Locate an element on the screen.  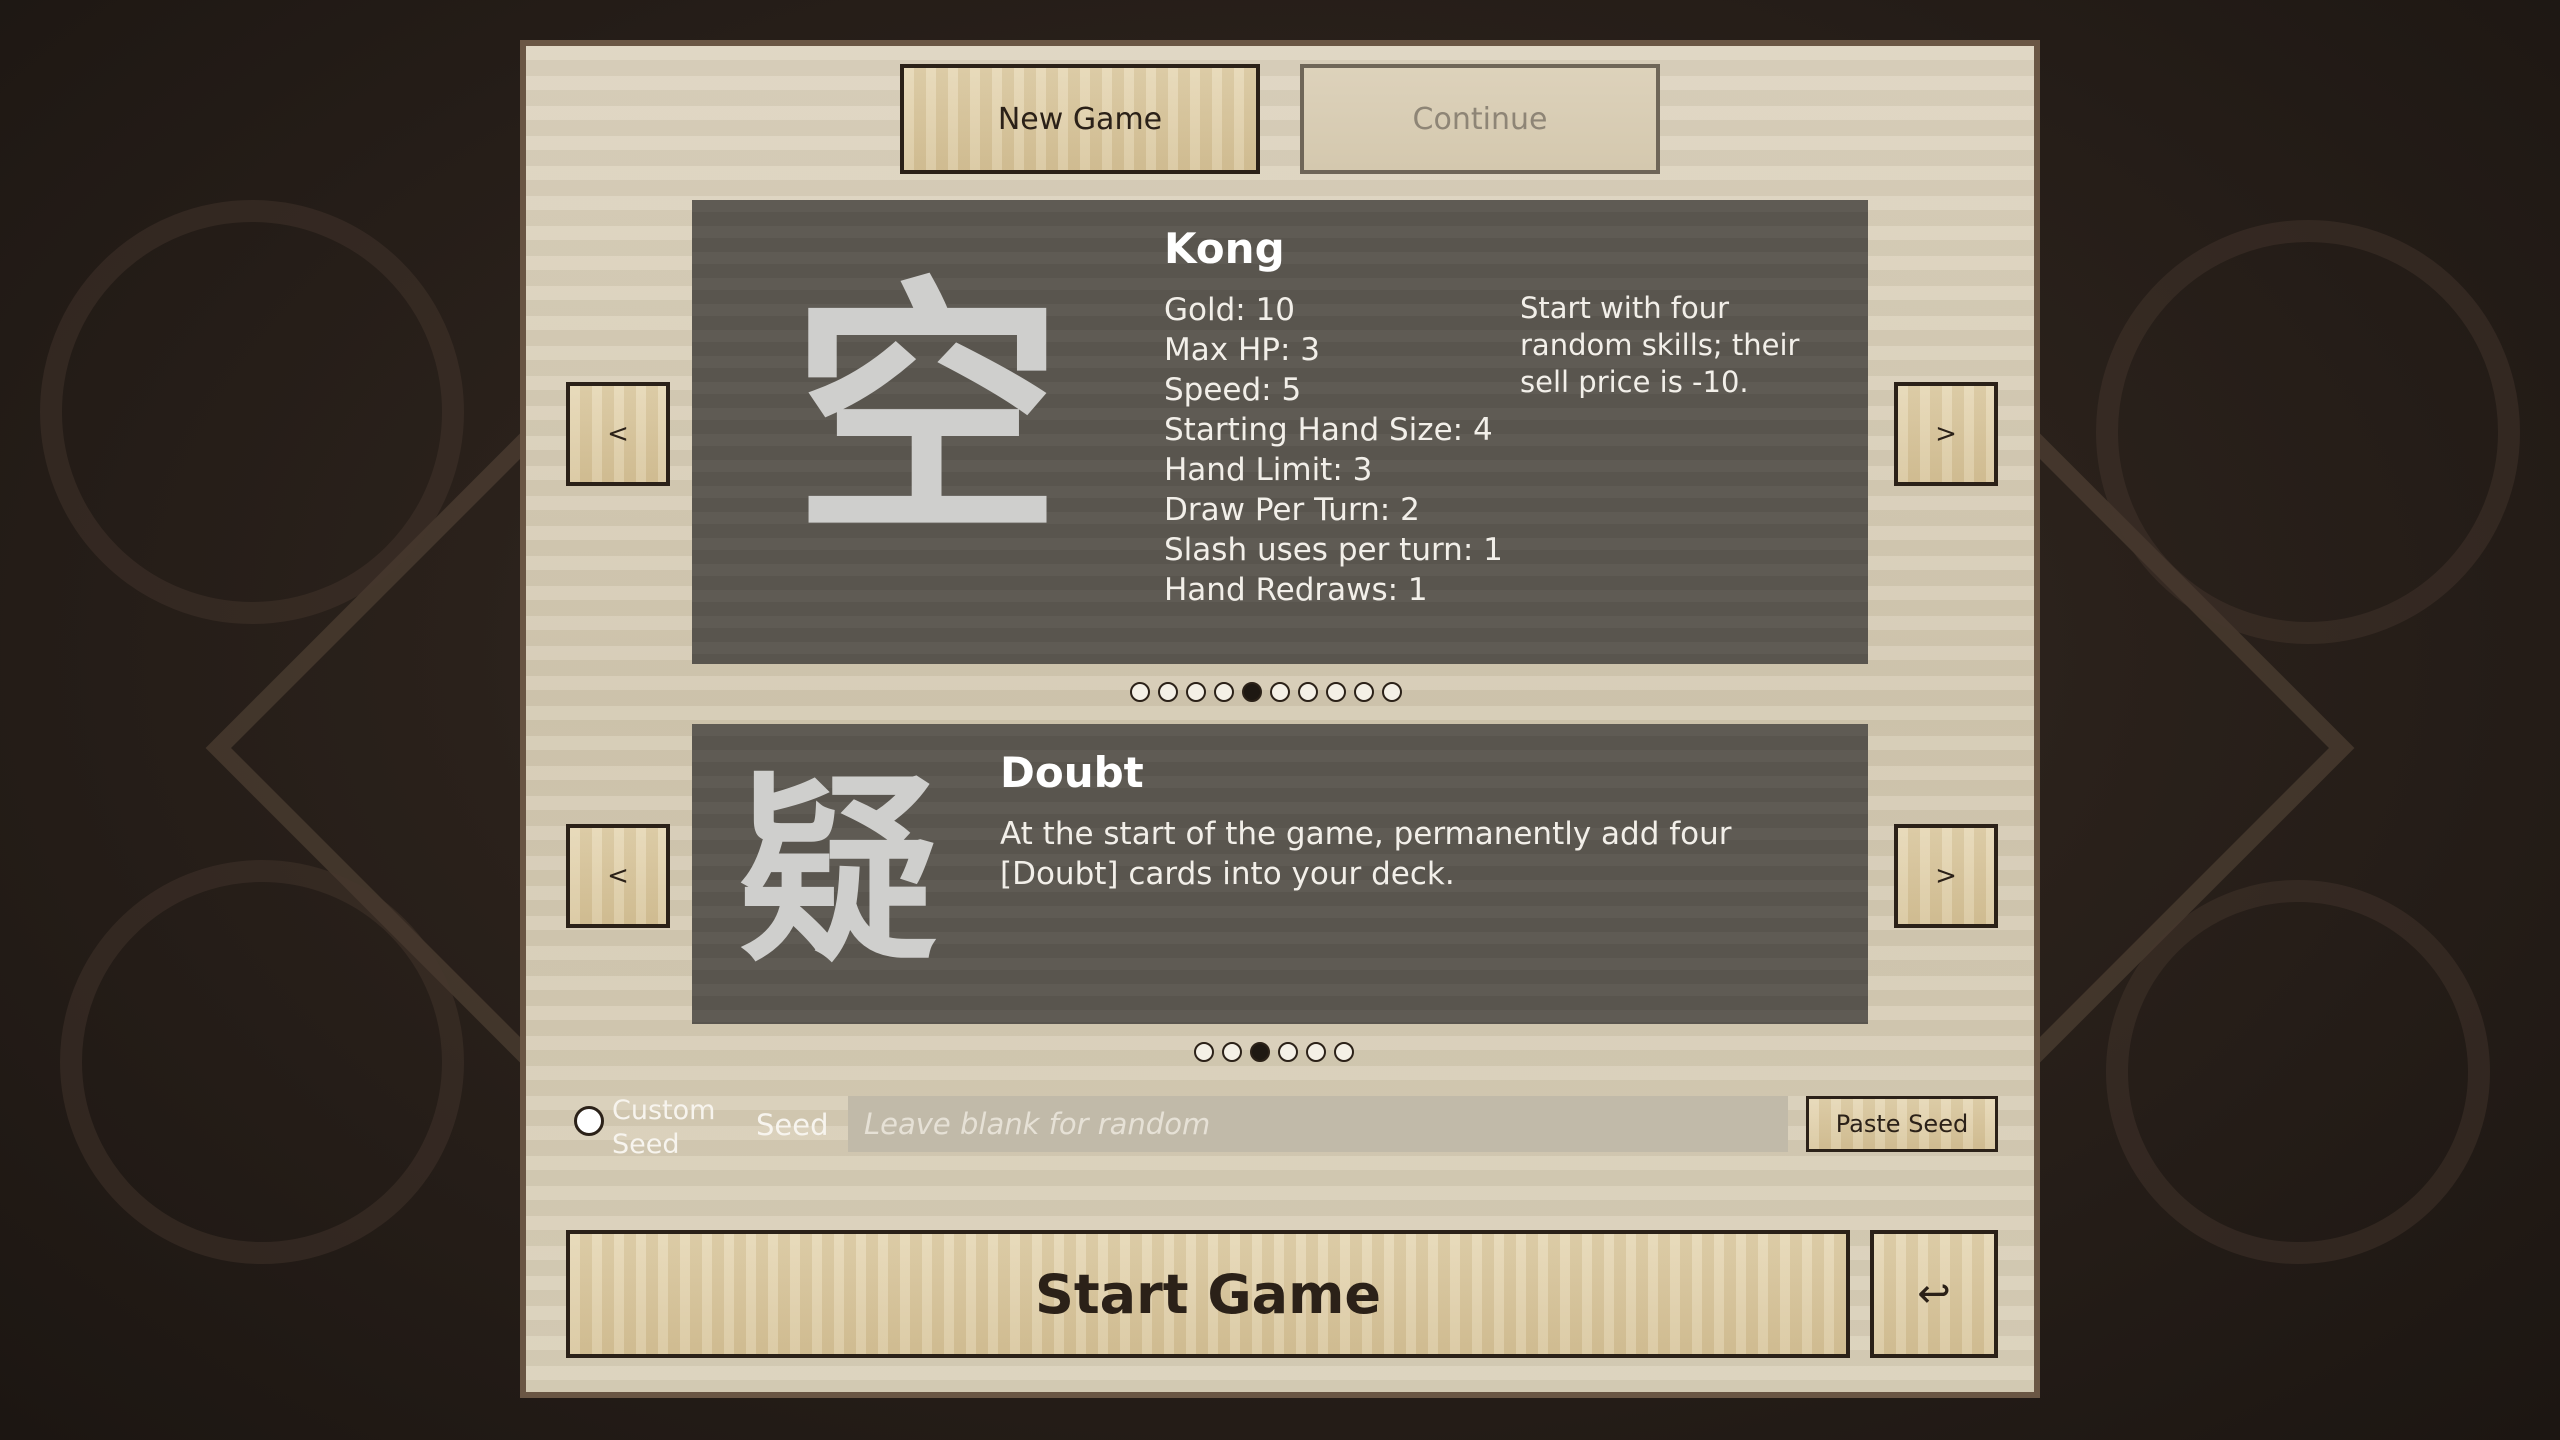
stat-max-hp: Max HP: 3 is located at coordinates (1242, 350).